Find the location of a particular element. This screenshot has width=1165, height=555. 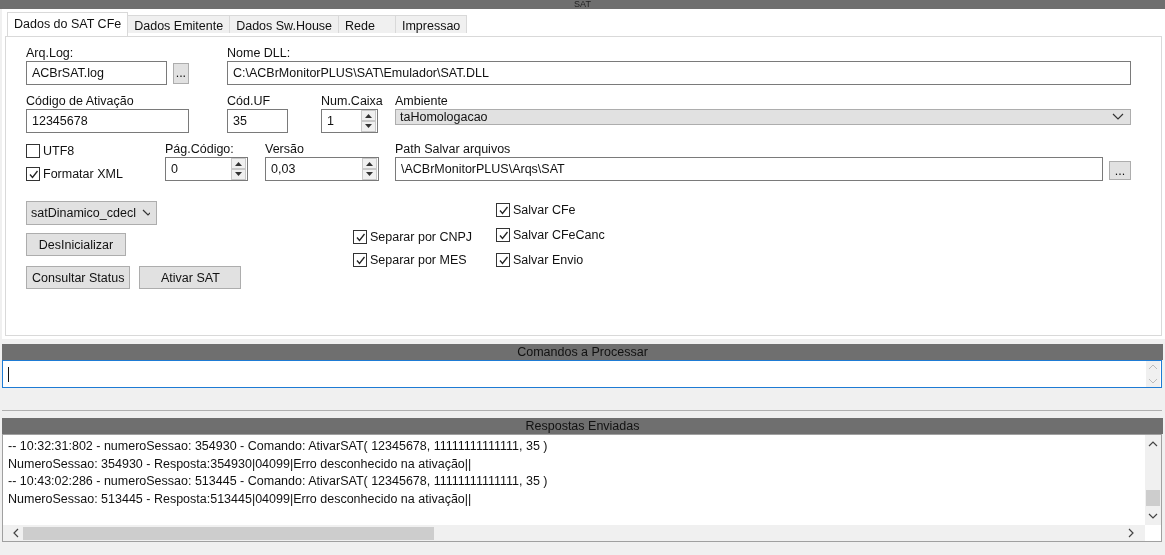

vertical-scrollbar is located at coordinates (1153, 480).